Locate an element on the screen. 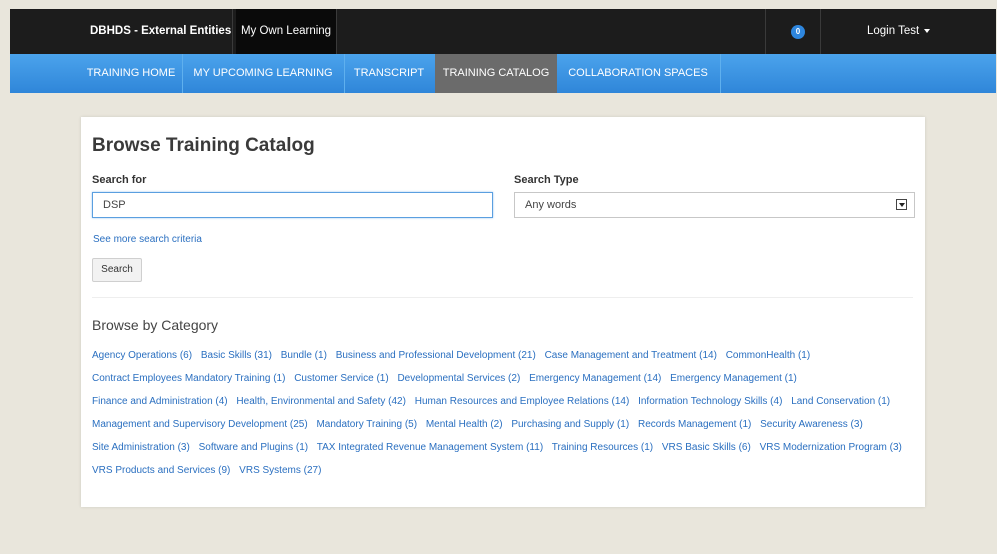 The height and width of the screenshot is (554, 997). caret-down-icon is located at coordinates (927, 30).